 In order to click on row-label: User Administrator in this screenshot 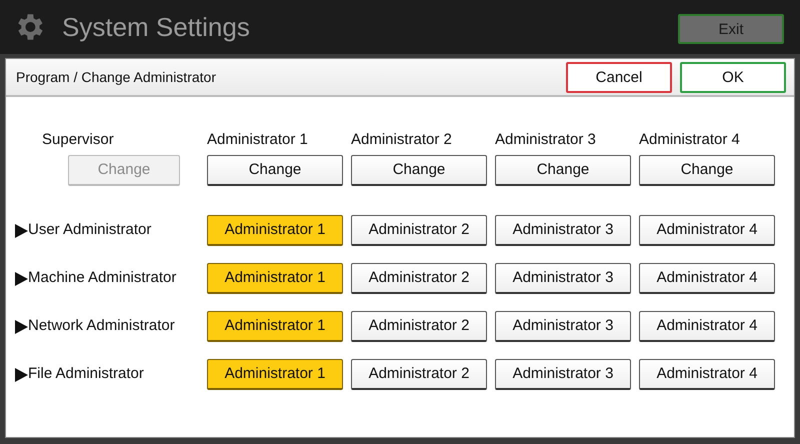, I will do `click(90, 230)`.